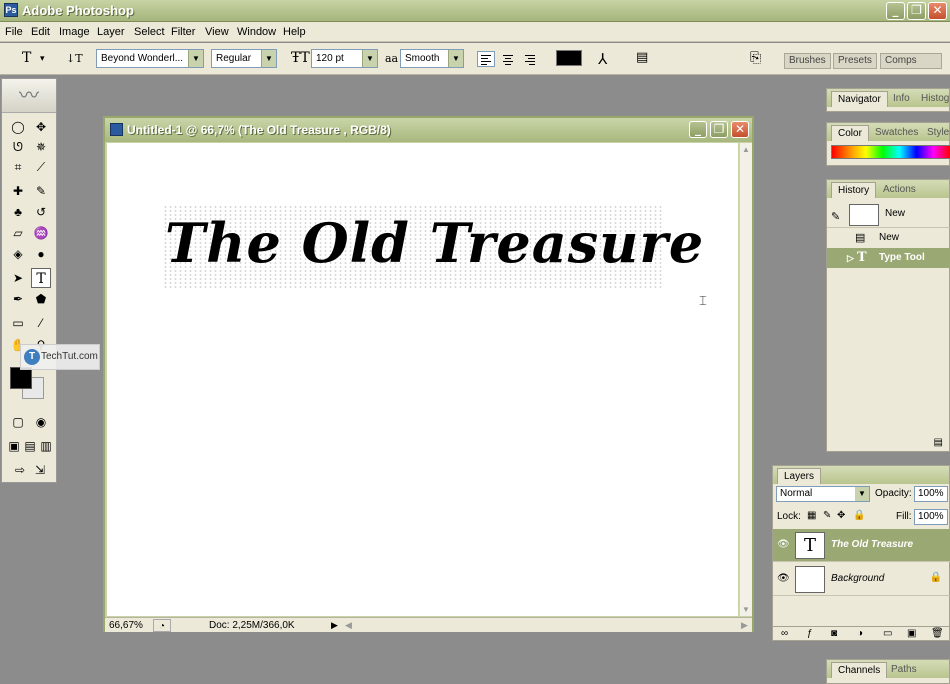  What do you see at coordinates (18, 323) in the screenshot?
I see `notes-tool-icon: ▭` at bounding box center [18, 323].